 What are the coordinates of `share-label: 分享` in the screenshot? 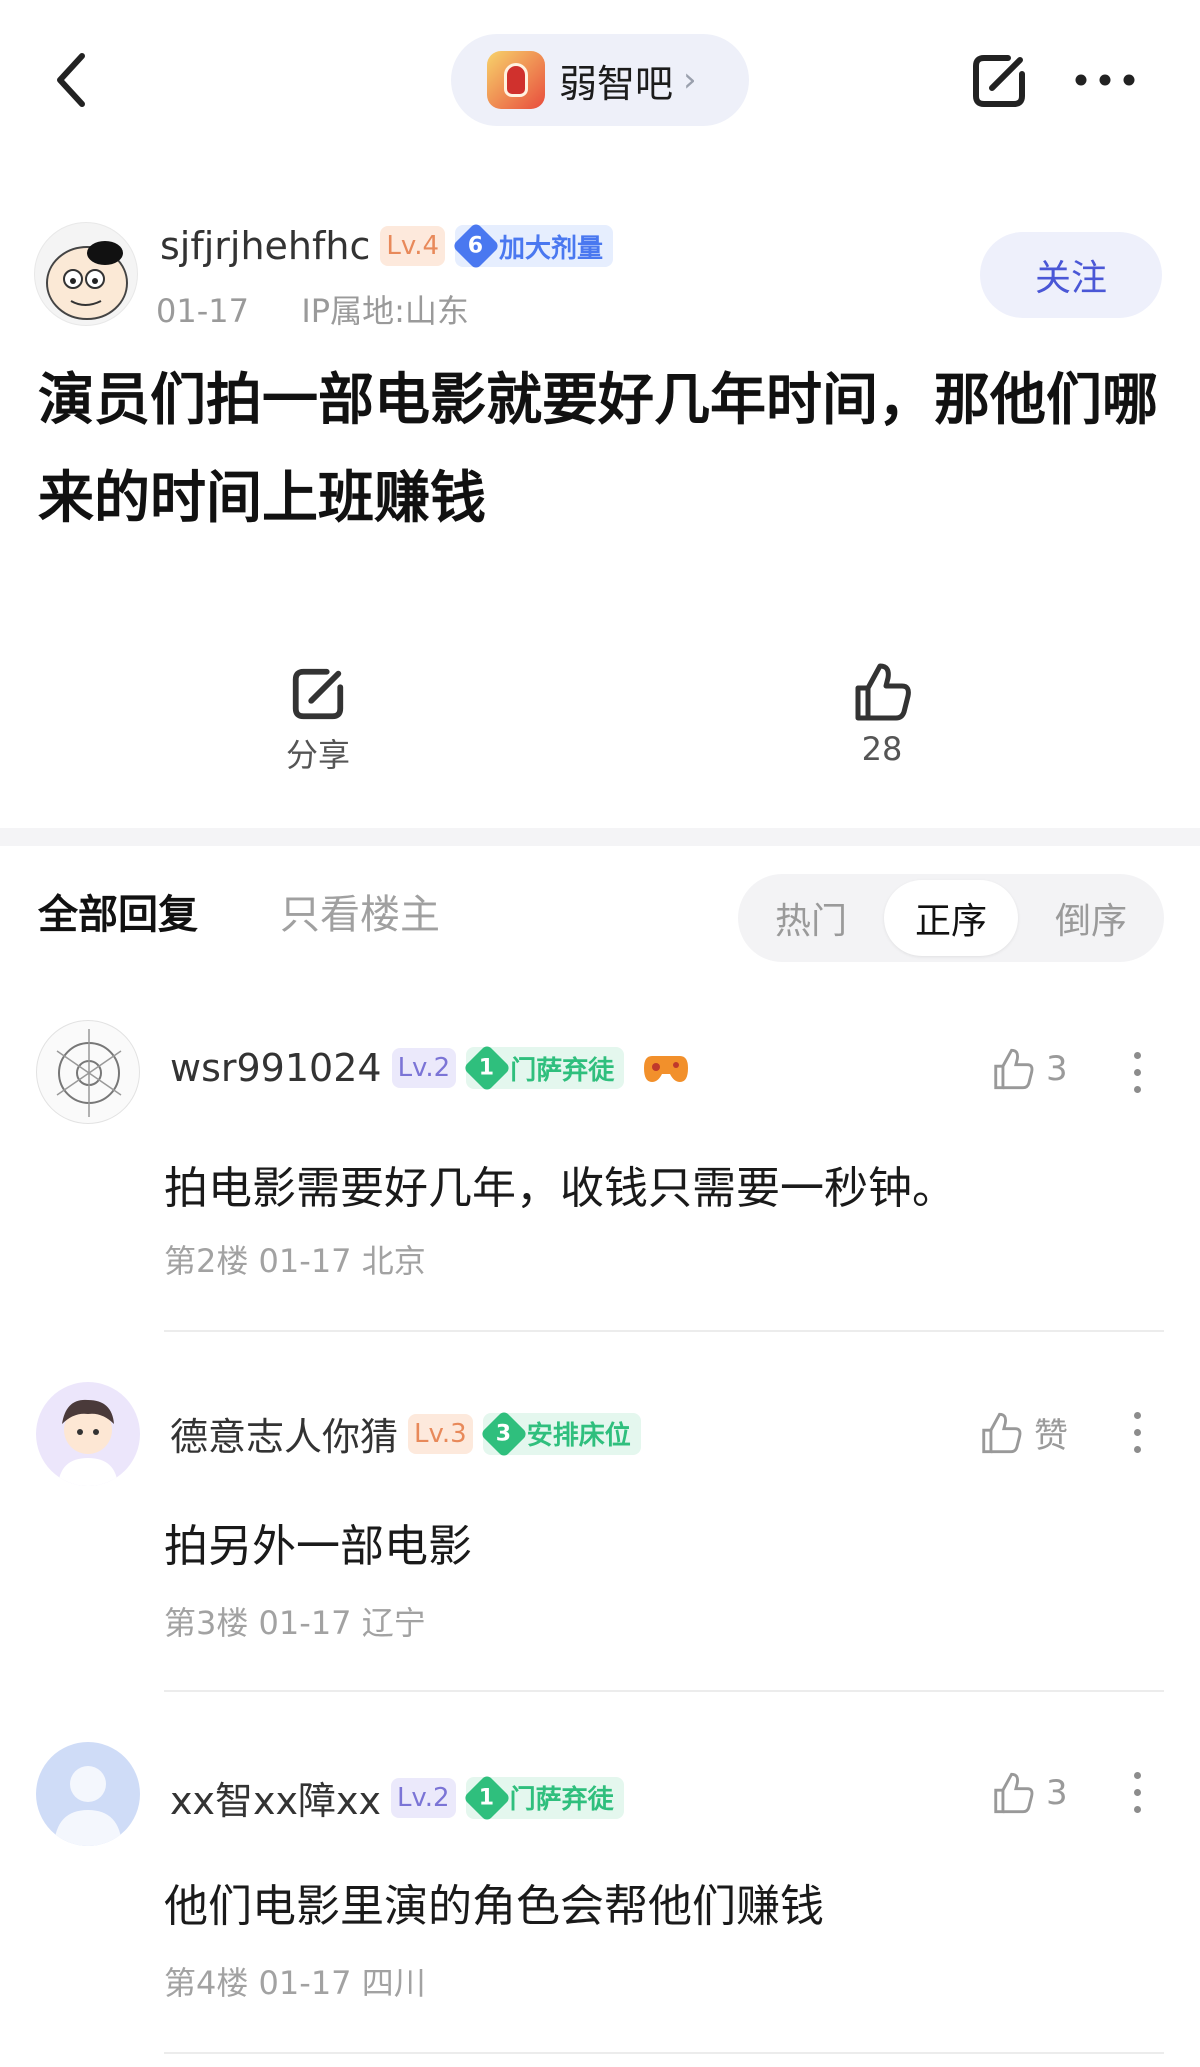 It's located at (317, 755).